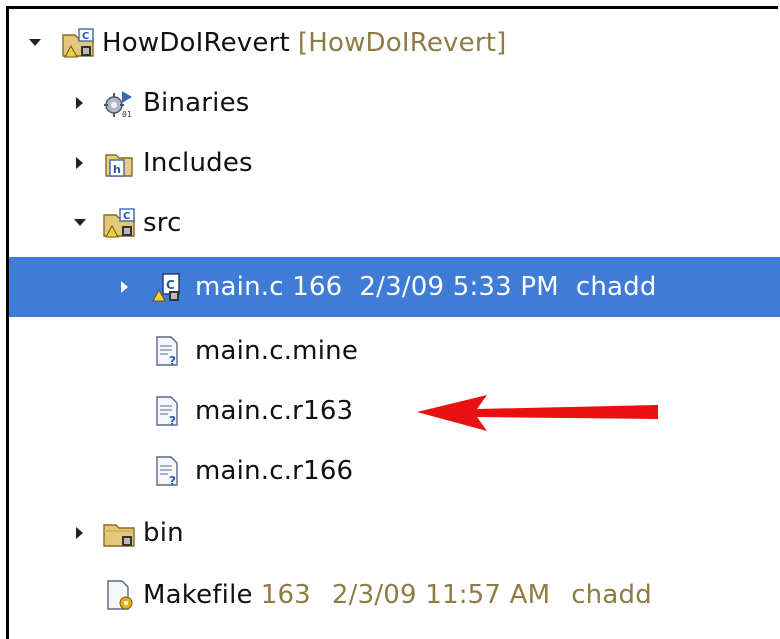 The height and width of the screenshot is (639, 780). I want to click on main-c-r166-label: main.c.r166, so click(274, 471).